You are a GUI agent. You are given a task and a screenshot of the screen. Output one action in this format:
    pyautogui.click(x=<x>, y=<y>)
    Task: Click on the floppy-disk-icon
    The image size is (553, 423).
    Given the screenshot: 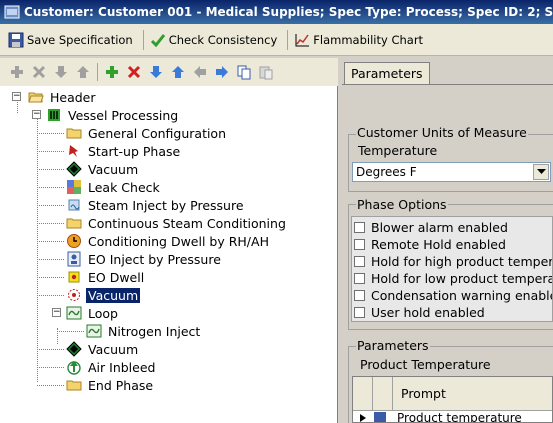 What is the action you would take?
    pyautogui.click(x=16, y=39)
    